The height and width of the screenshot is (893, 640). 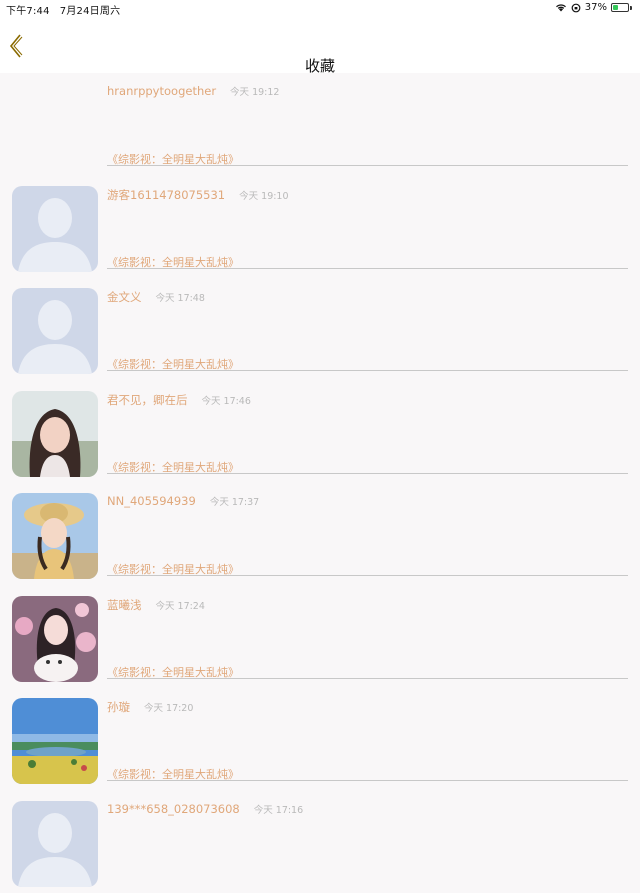 What do you see at coordinates (124, 297) in the screenshot?
I see `username: 金文义` at bounding box center [124, 297].